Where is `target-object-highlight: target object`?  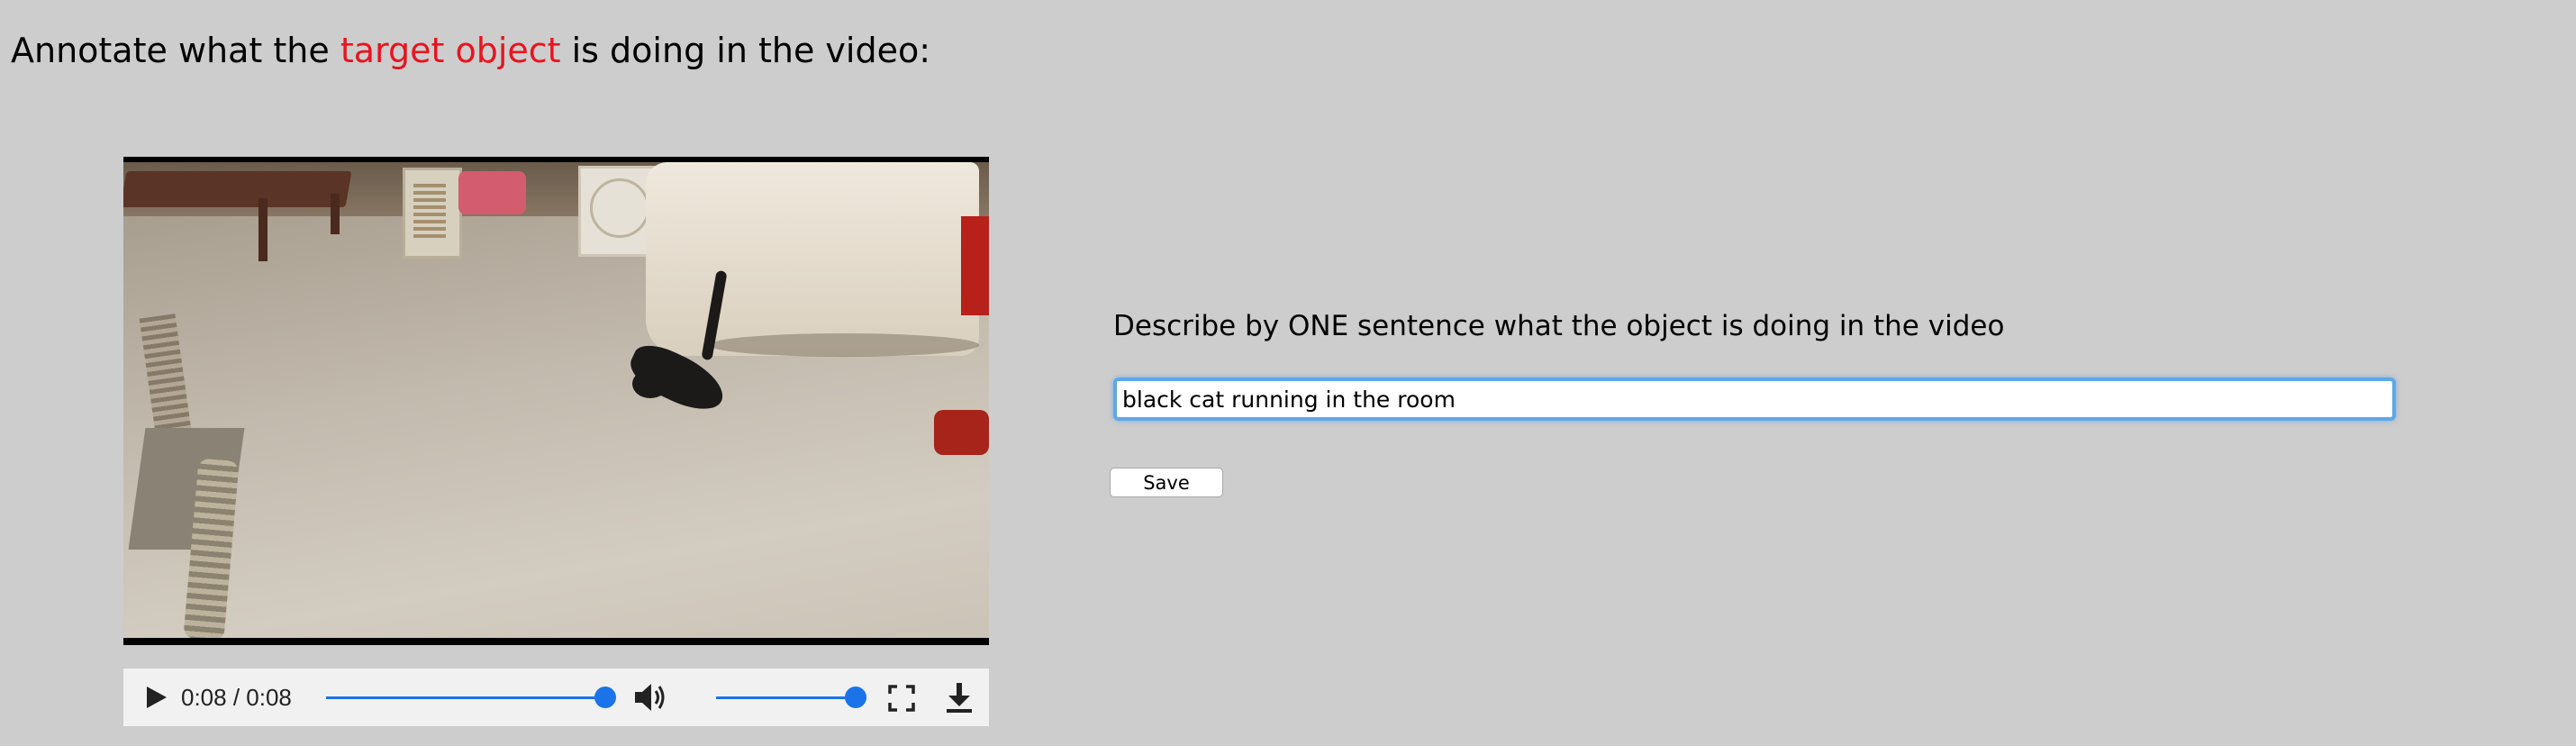 target-object-highlight: target object is located at coordinates (450, 50).